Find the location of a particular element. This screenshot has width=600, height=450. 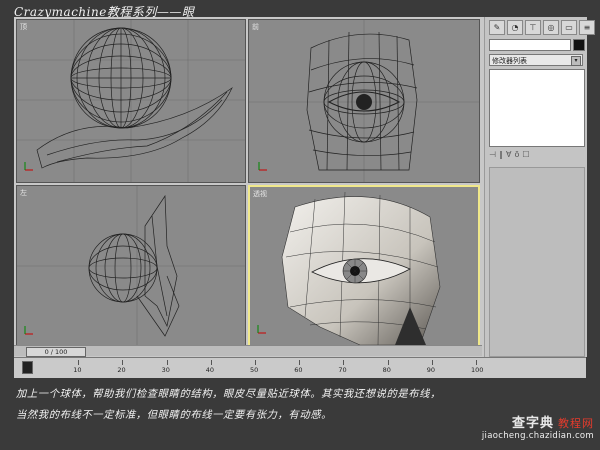

top-view-wireframe is located at coordinates (131, 101).